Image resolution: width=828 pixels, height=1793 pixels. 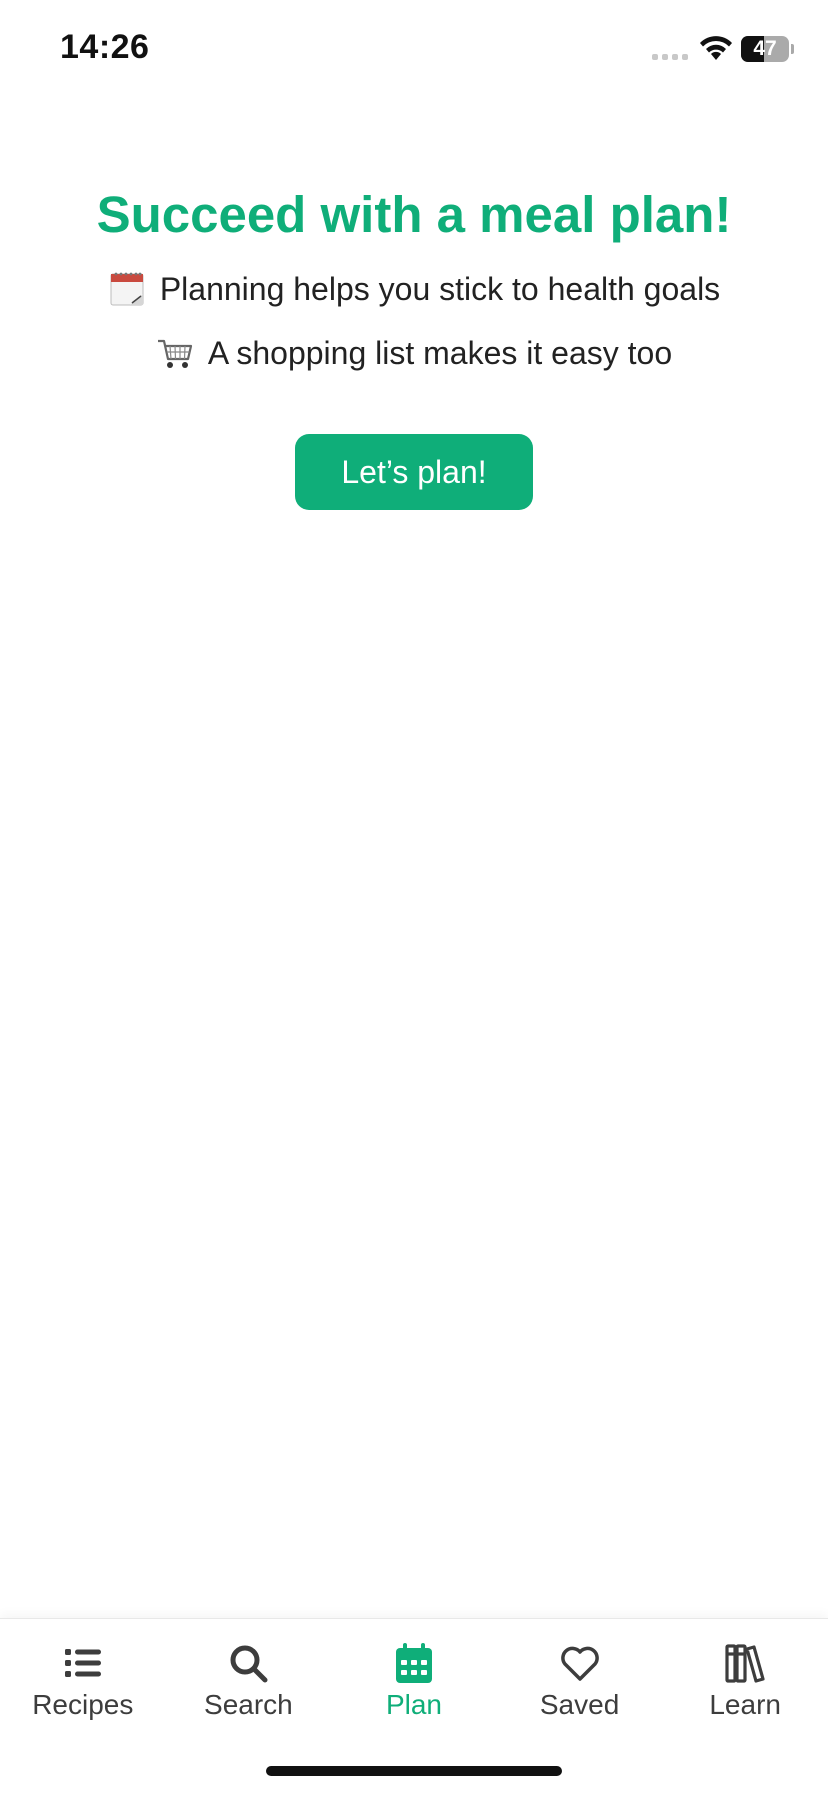 What do you see at coordinates (440, 289) in the screenshot?
I see `benefit-planning-text: Planning helps you stick to health goals` at bounding box center [440, 289].